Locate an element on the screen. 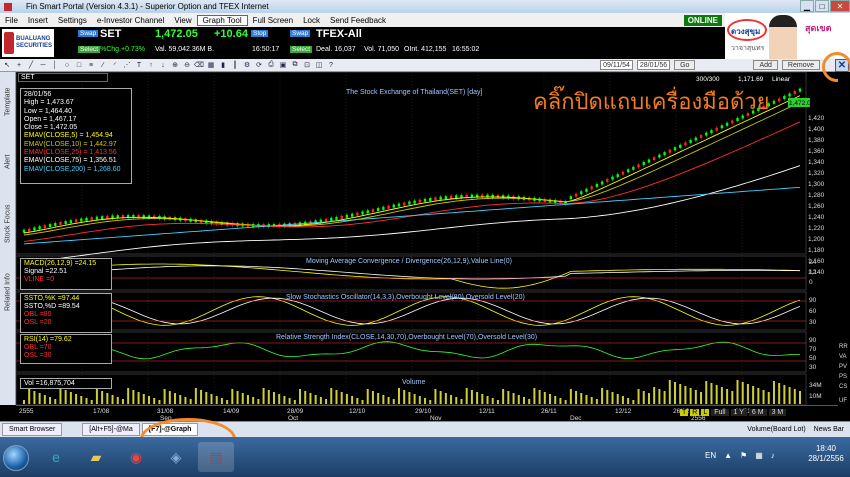  save-icon: ▣ is located at coordinates (283, 65).